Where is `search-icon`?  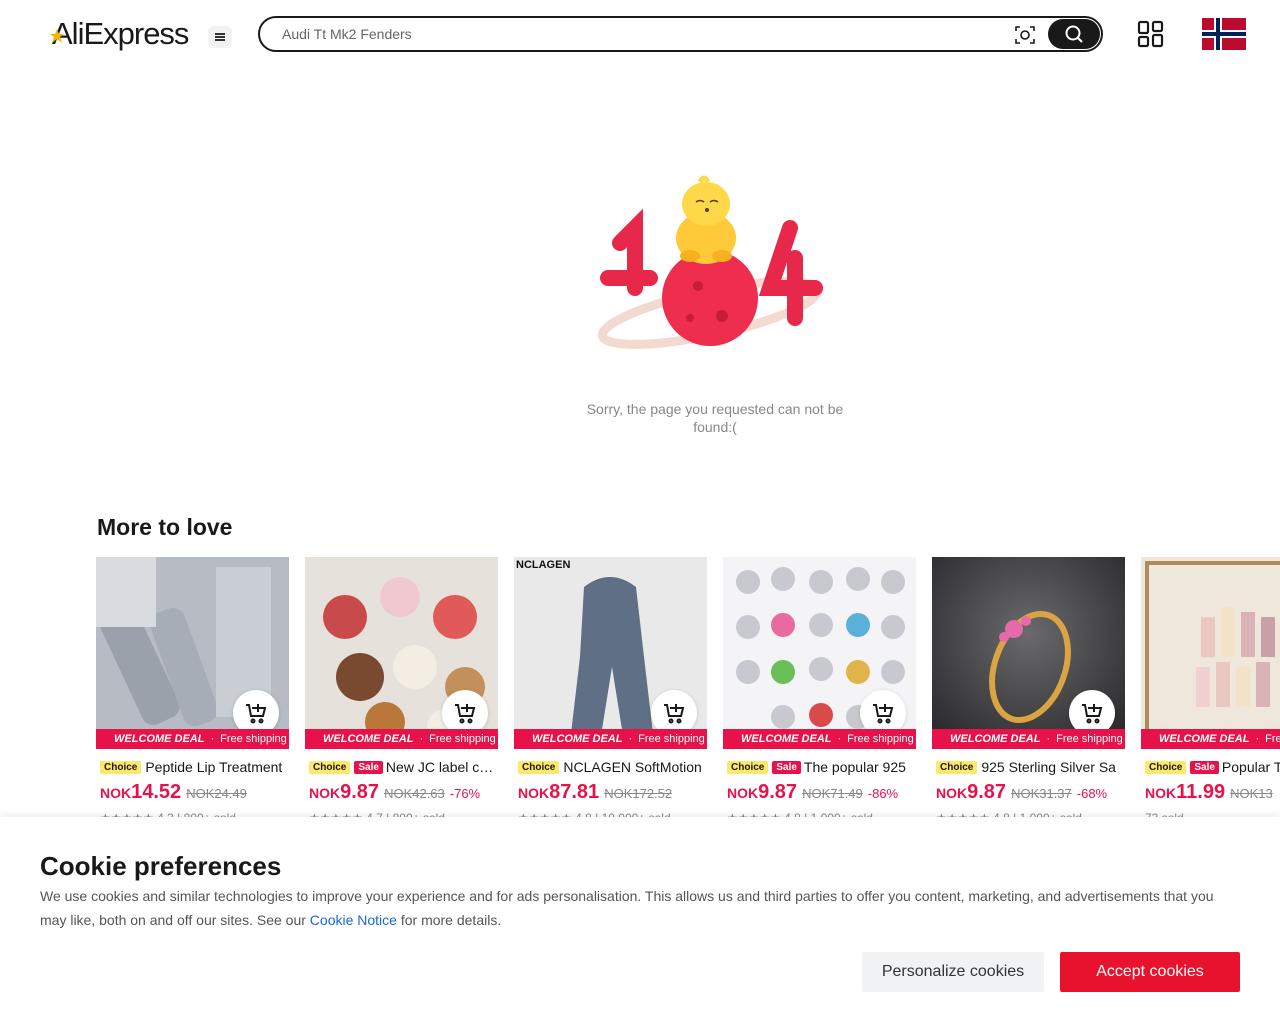 search-icon is located at coordinates (1074, 34).